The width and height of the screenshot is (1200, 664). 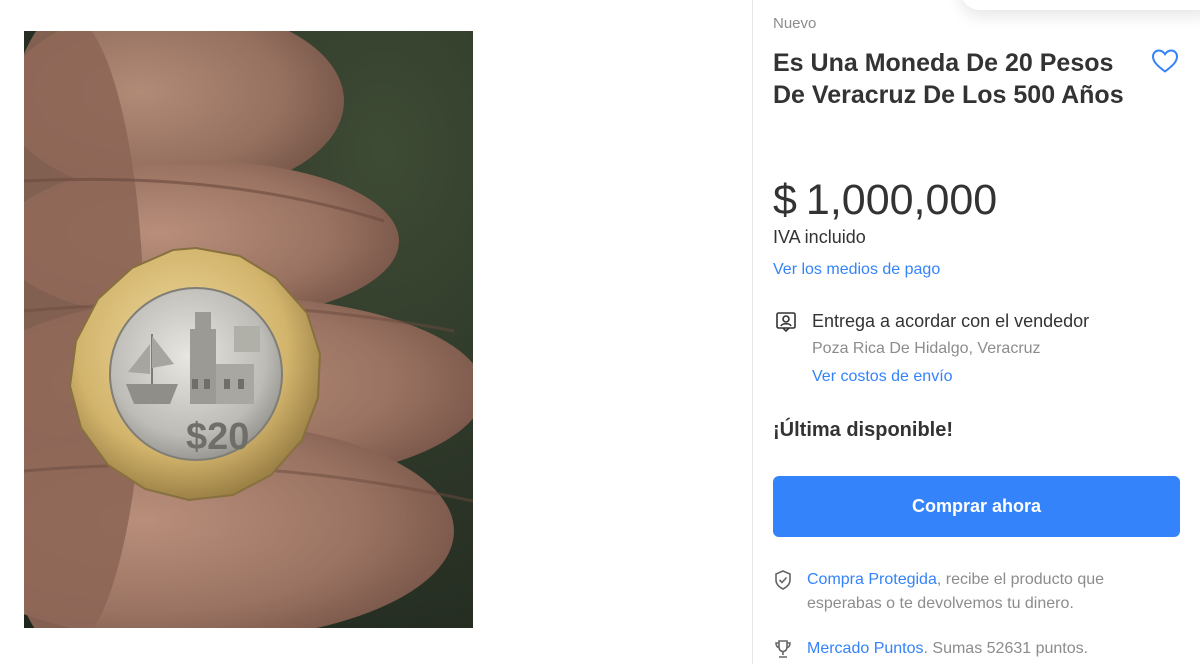 I want to click on item-condition: Nuevo, so click(x=795, y=23).